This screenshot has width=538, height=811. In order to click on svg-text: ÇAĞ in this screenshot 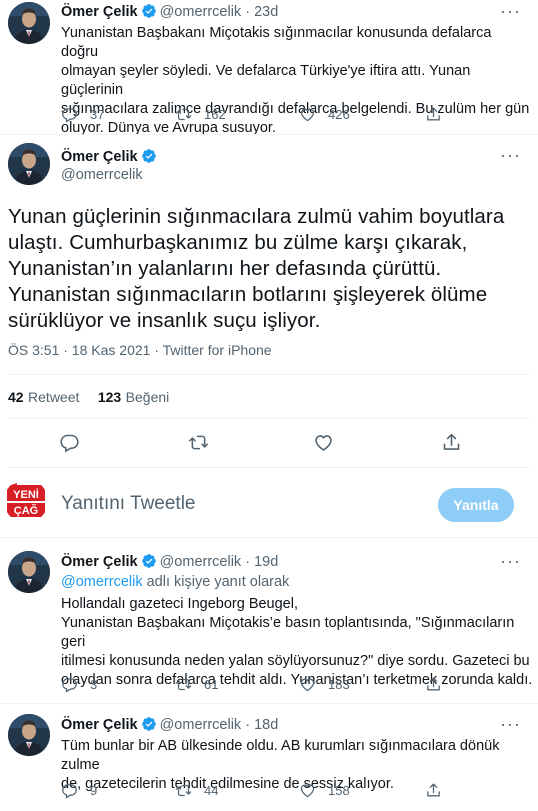, I will do `click(26, 510)`.